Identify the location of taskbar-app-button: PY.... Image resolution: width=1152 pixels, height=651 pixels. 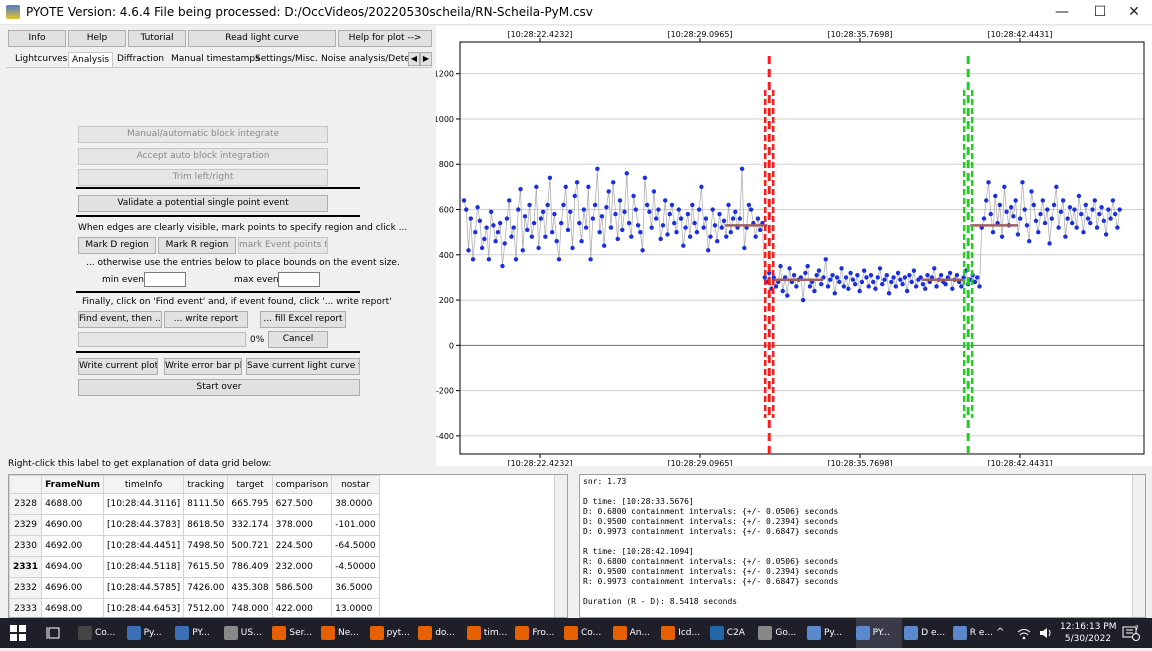
(198, 633).